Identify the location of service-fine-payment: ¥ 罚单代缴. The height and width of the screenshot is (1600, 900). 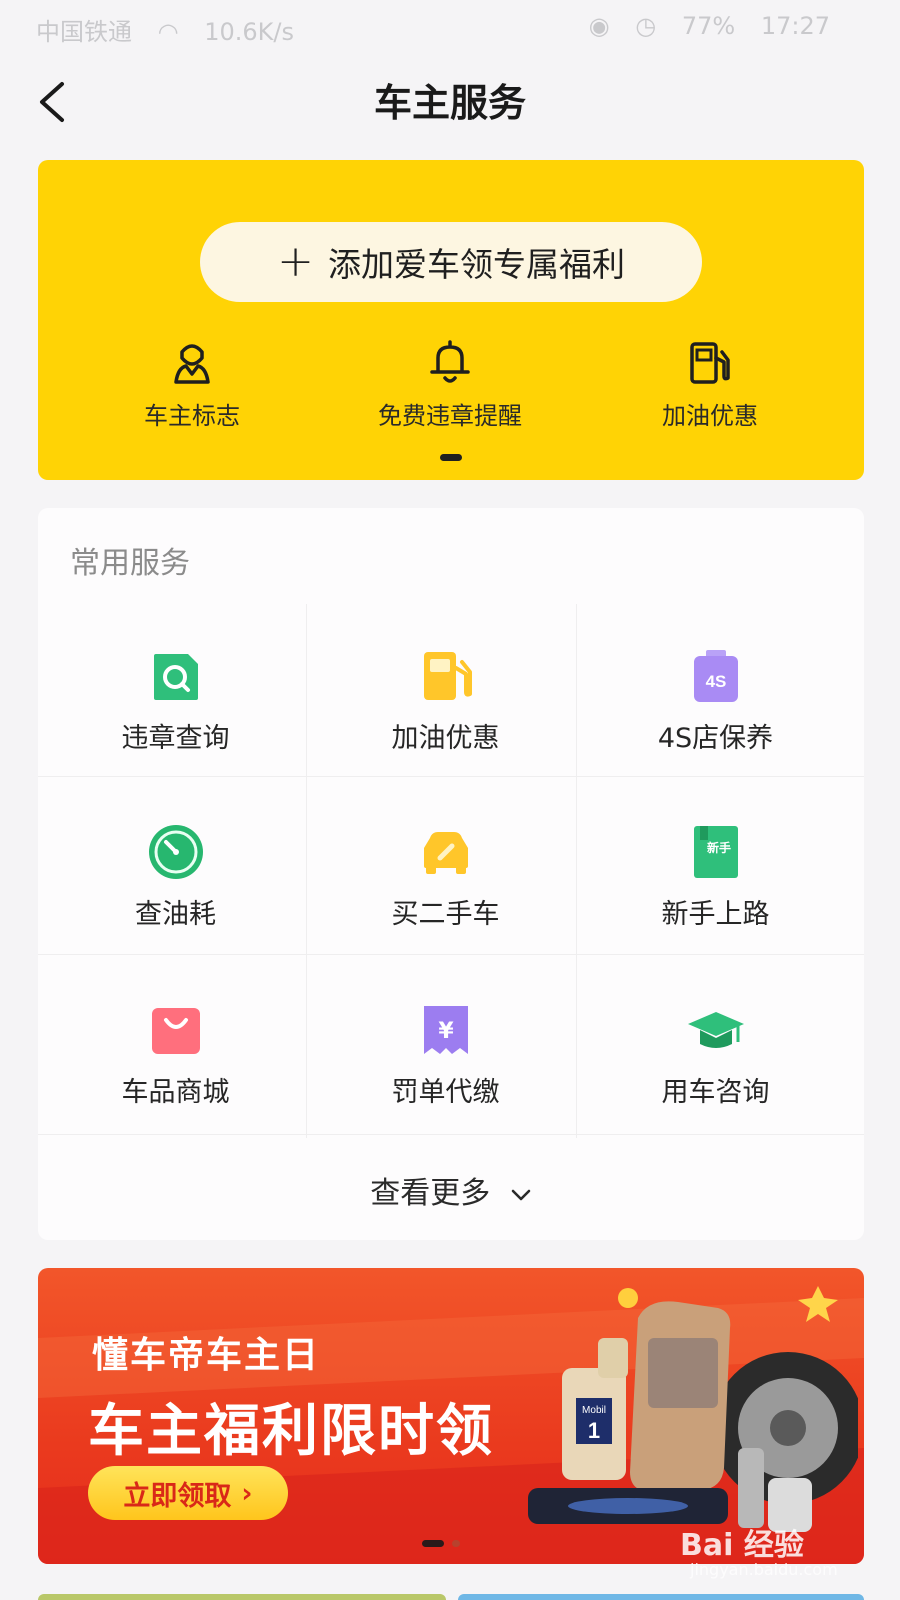
(445, 1047).